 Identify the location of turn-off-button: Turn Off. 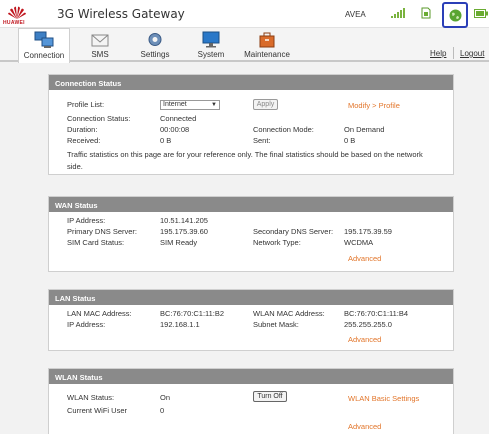
(270, 396).